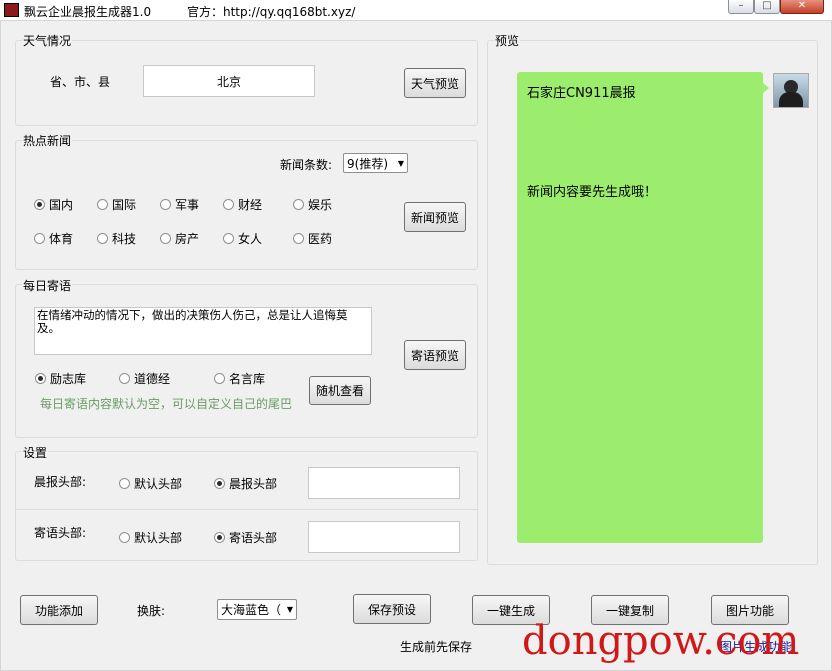 This screenshot has height=671, width=832. Describe the element at coordinates (80, 82) in the screenshot. I see `province-label: 省、市、县` at that location.